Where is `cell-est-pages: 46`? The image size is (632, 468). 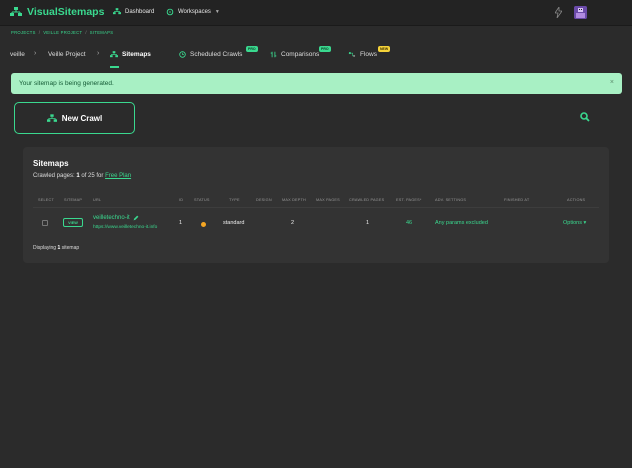
cell-est-pages: 46 is located at coordinates (409, 223).